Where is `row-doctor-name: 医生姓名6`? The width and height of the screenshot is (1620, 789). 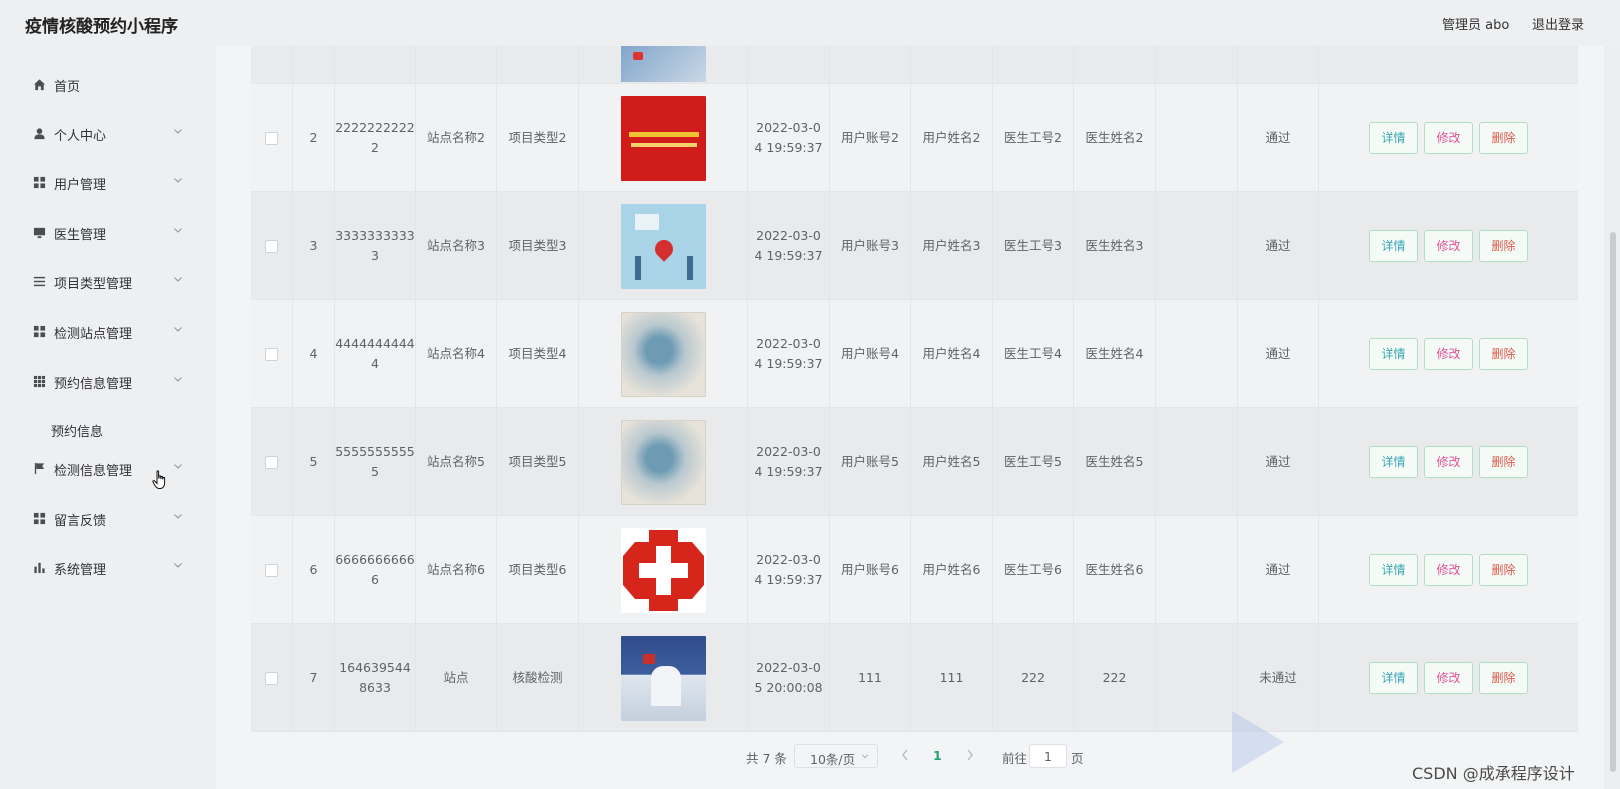
row-doctor-name: 医生姓名6 is located at coordinates (1115, 570).